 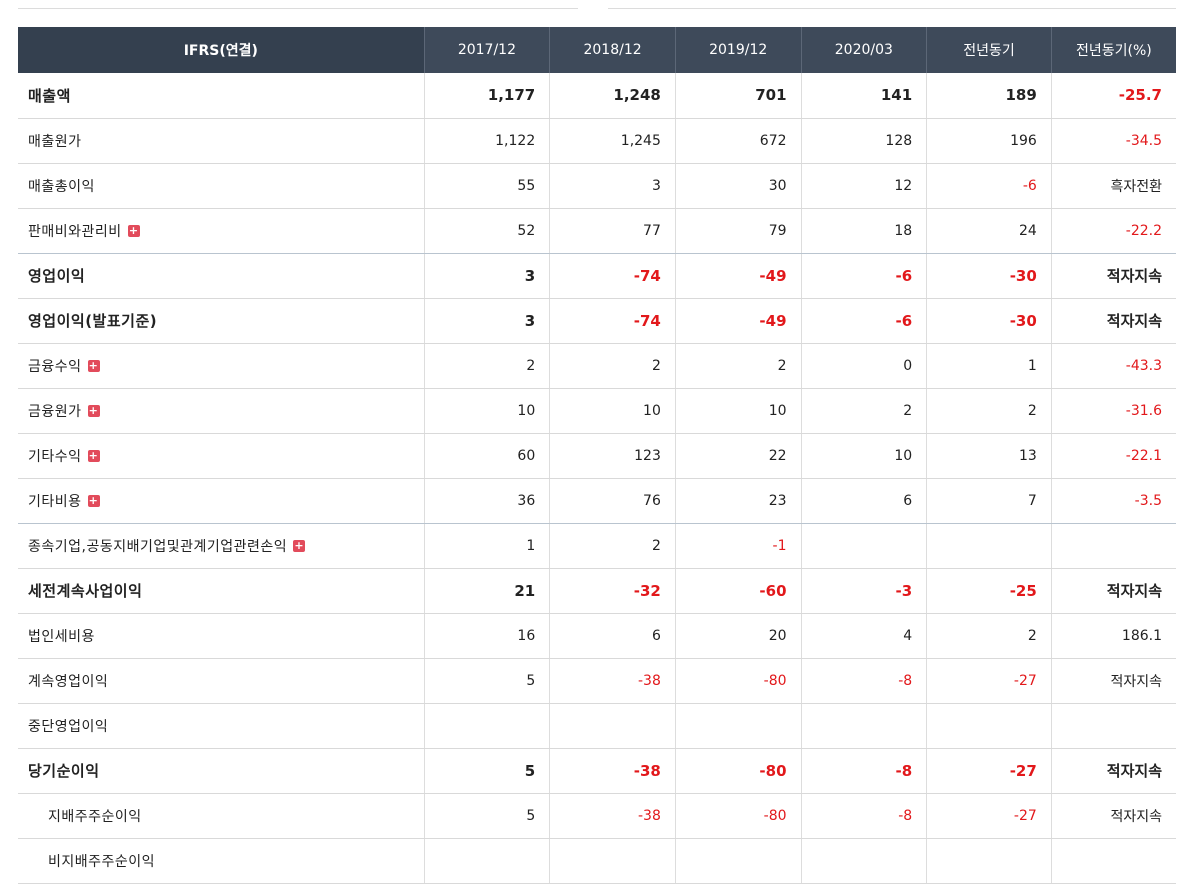 What do you see at coordinates (486, 96) in the screenshot?
I see `value-cell: 1,177` at bounding box center [486, 96].